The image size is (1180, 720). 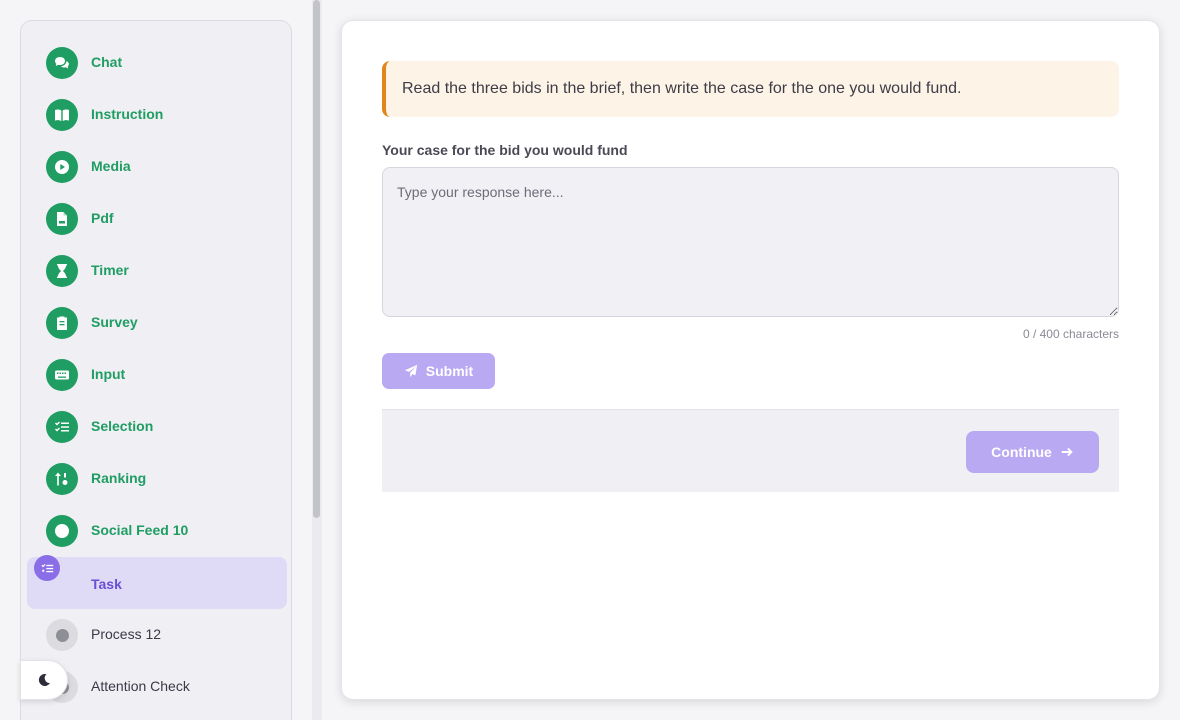 I want to click on task-list-icon, so click(x=47, y=568).